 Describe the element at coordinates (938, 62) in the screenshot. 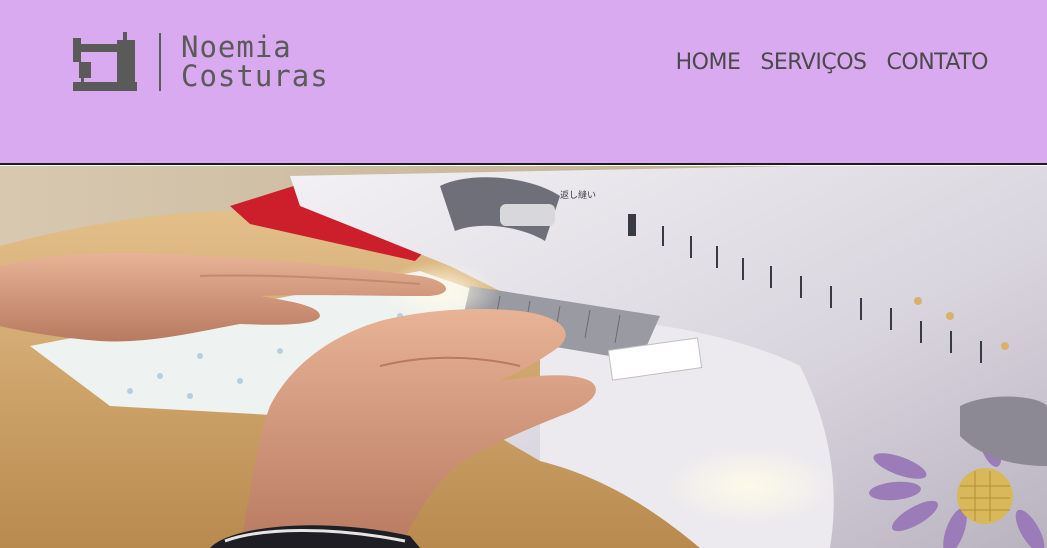

I see `nav-contato: CONTATO` at that location.